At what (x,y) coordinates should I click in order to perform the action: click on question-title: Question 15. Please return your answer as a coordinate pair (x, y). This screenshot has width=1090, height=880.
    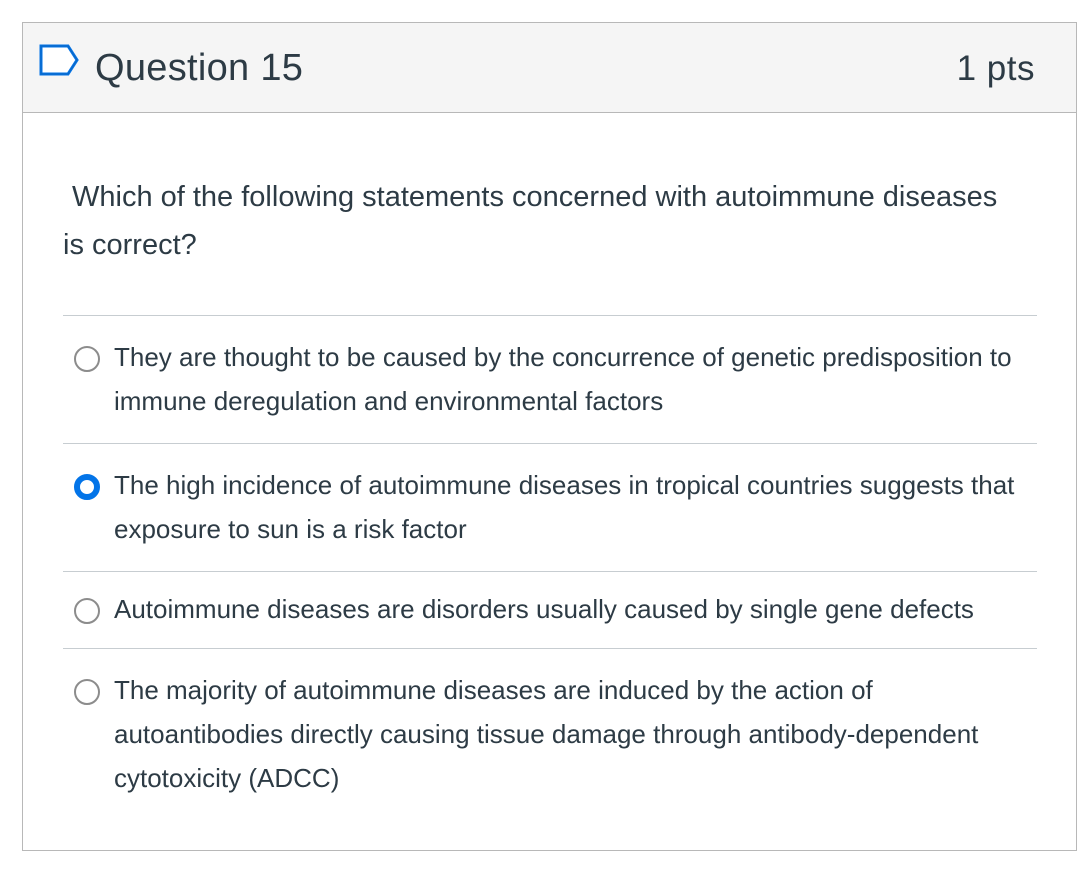
    Looking at the image, I should click on (199, 68).